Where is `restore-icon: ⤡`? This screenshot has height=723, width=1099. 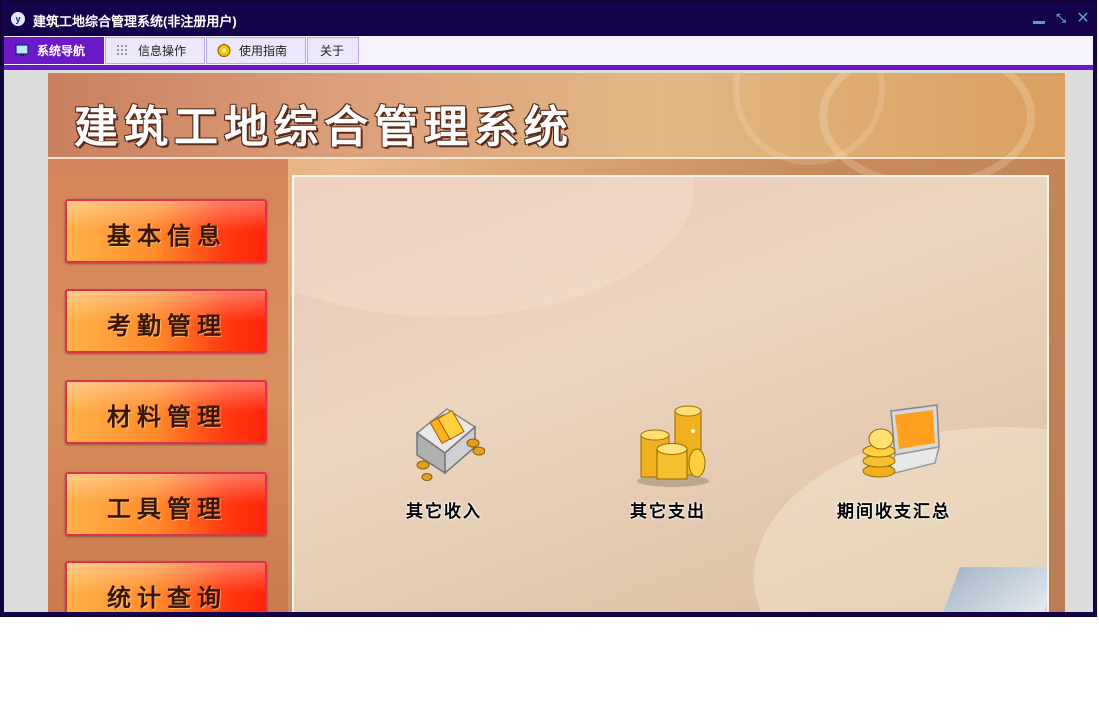 restore-icon: ⤡ is located at coordinates (1061, 18).